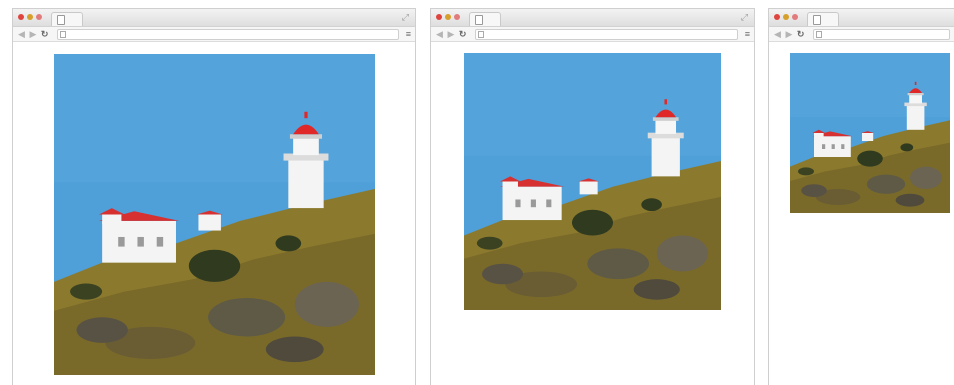 Image resolution: width=954 pixels, height=385 pixels. Describe the element at coordinates (861, 18) in the screenshot. I see `title-bar` at that location.